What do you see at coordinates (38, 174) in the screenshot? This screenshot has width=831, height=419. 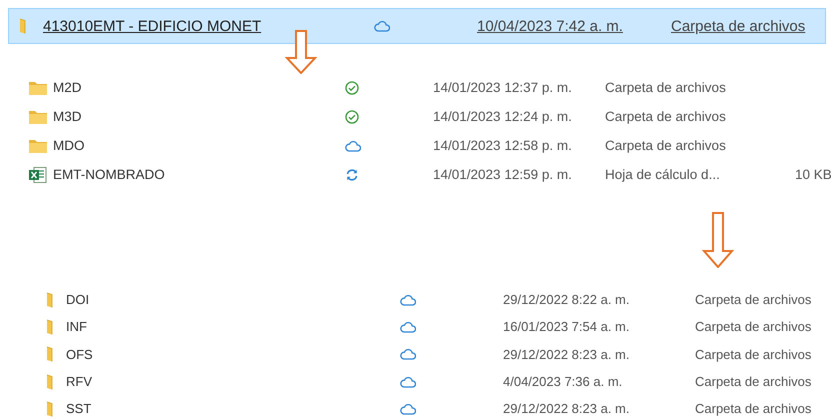 I see `spreadsheet-icon` at bounding box center [38, 174].